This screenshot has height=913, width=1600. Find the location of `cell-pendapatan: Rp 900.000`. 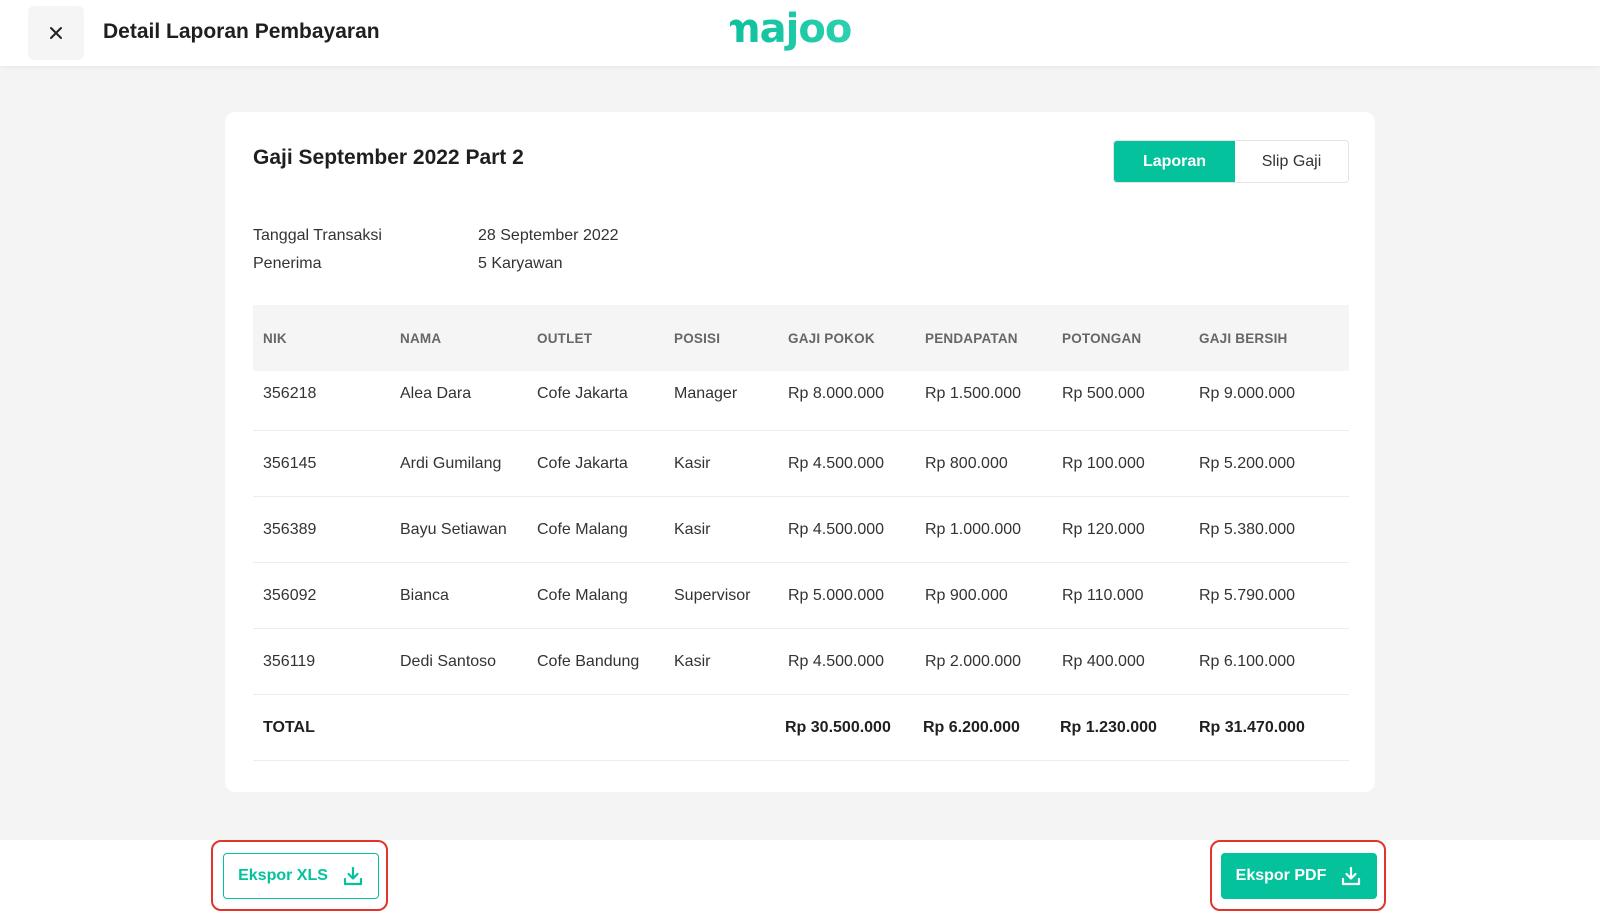

cell-pendapatan: Rp 900.000 is located at coordinates (966, 595).